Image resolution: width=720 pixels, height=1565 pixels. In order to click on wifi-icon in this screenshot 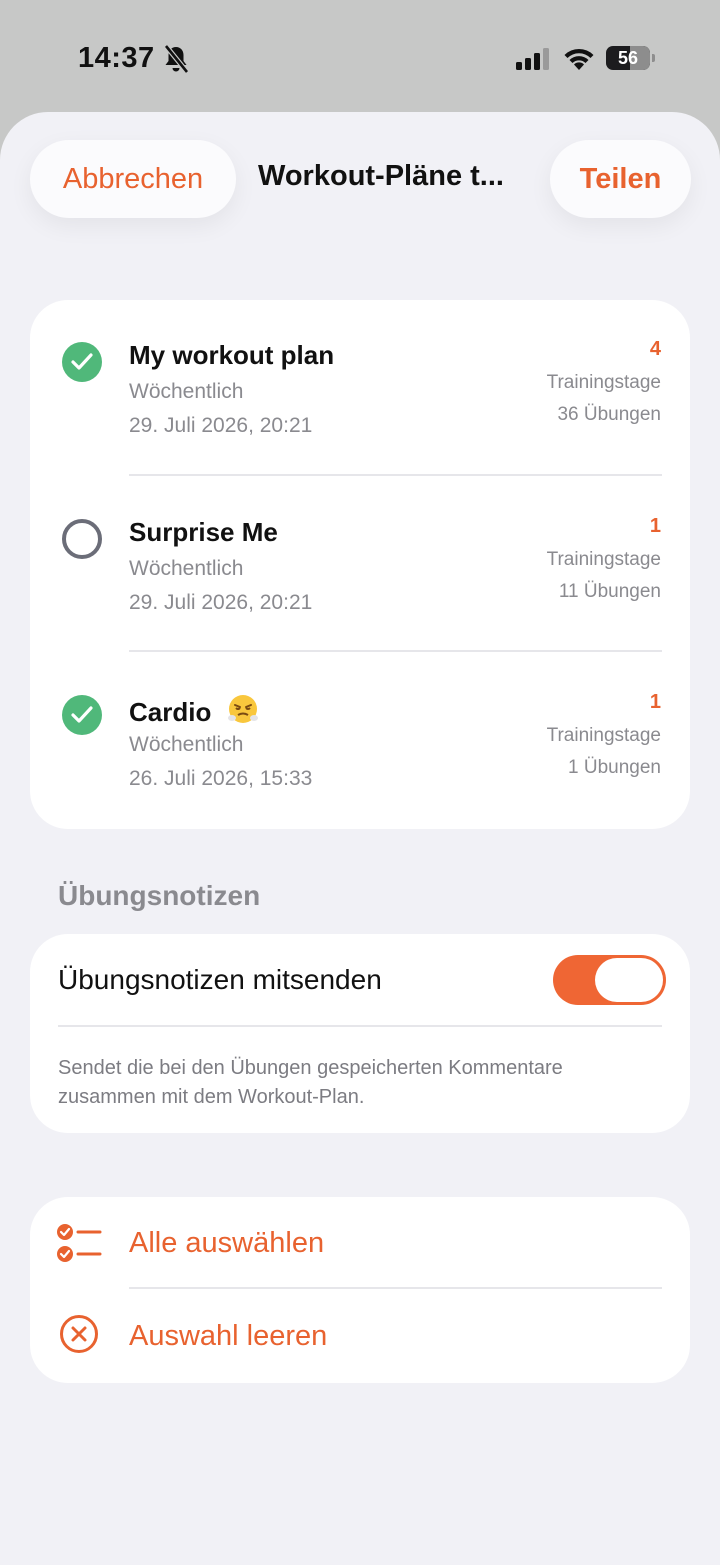, I will do `click(579, 59)`.